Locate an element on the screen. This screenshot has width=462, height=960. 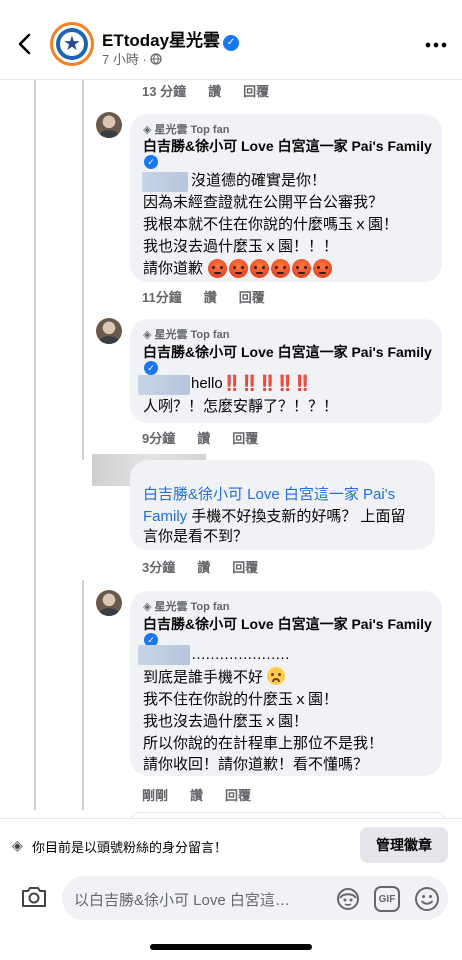
comment-time: 剛剛 is located at coordinates (155, 795).